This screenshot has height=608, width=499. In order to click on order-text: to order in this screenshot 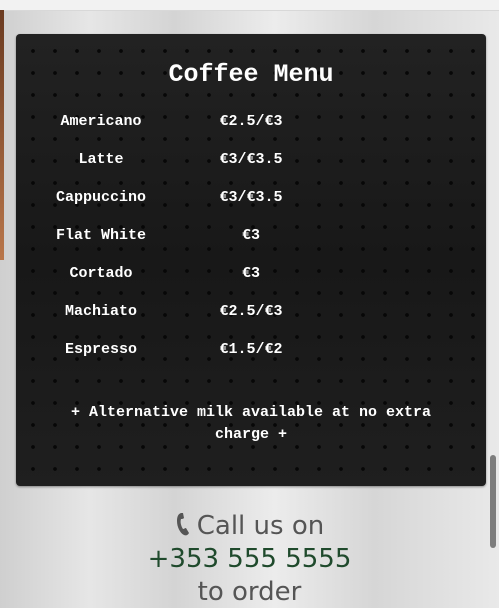, I will do `click(249, 592)`.